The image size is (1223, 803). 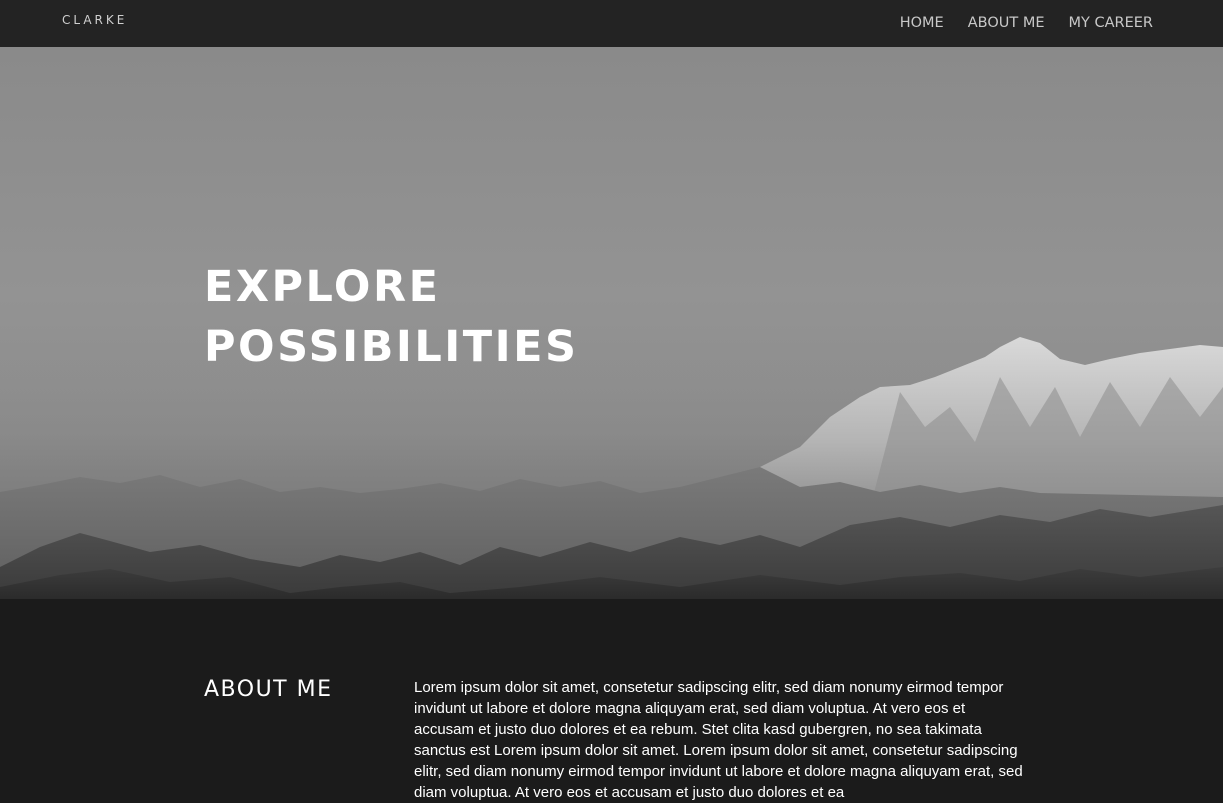 I want to click on nav-item-my-career: MY CAREER, so click(x=1099, y=23).